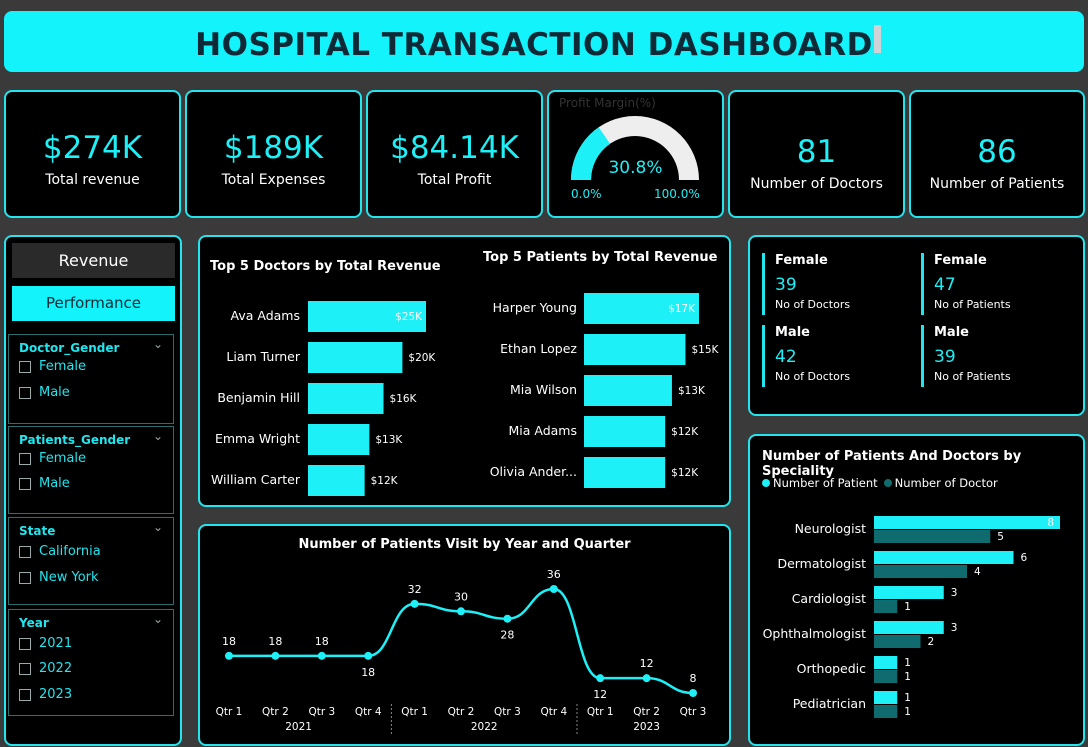  What do you see at coordinates (877, 39) in the screenshot?
I see `header-marker` at bounding box center [877, 39].